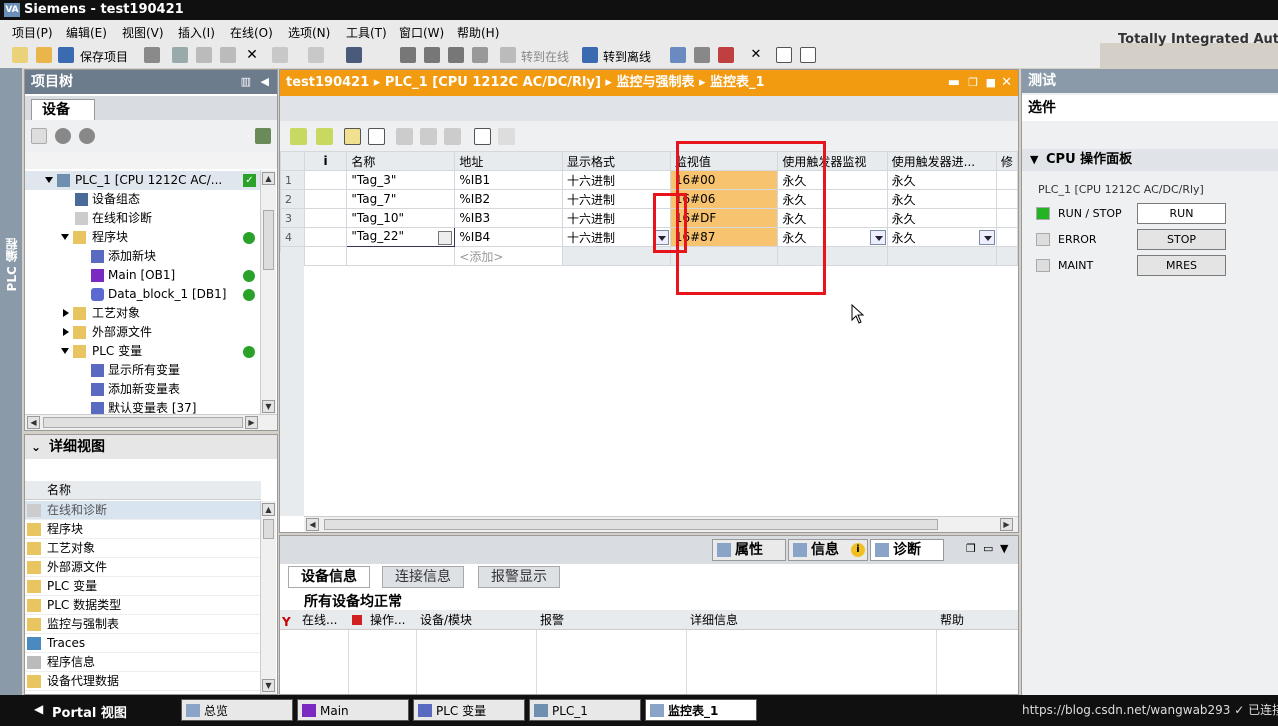  Describe the element at coordinates (143, 332) in the screenshot. I see `tree-item-external-sources: 外部源文件` at that location.